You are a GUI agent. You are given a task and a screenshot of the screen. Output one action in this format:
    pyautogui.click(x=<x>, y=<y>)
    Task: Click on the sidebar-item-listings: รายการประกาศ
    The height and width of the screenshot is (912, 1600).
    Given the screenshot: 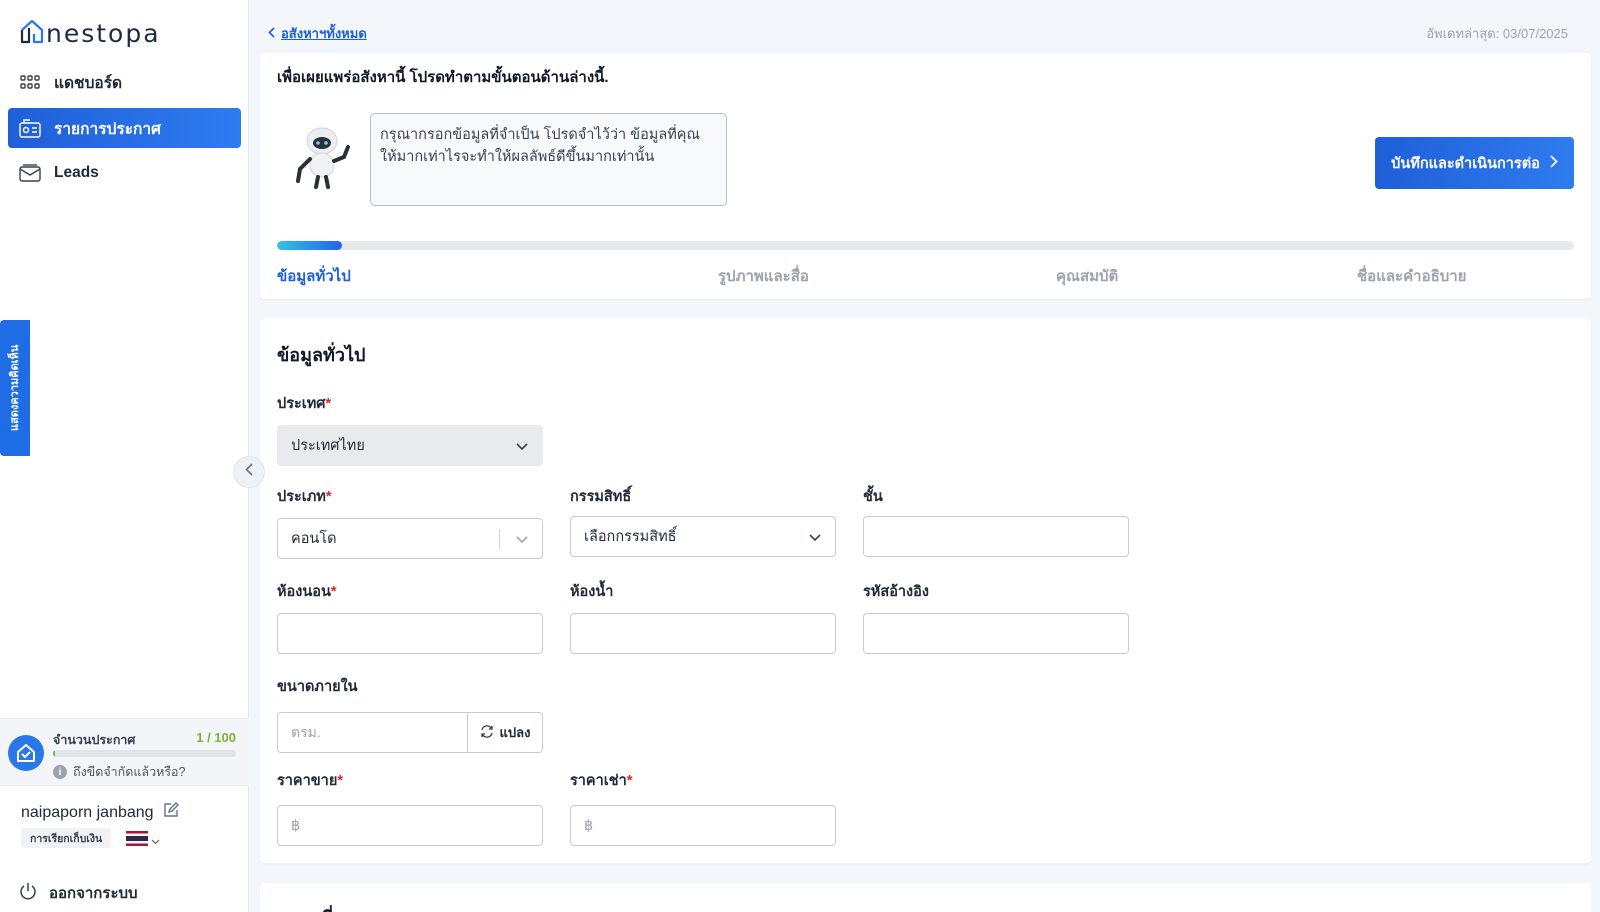 What is the action you would take?
    pyautogui.click(x=124, y=128)
    